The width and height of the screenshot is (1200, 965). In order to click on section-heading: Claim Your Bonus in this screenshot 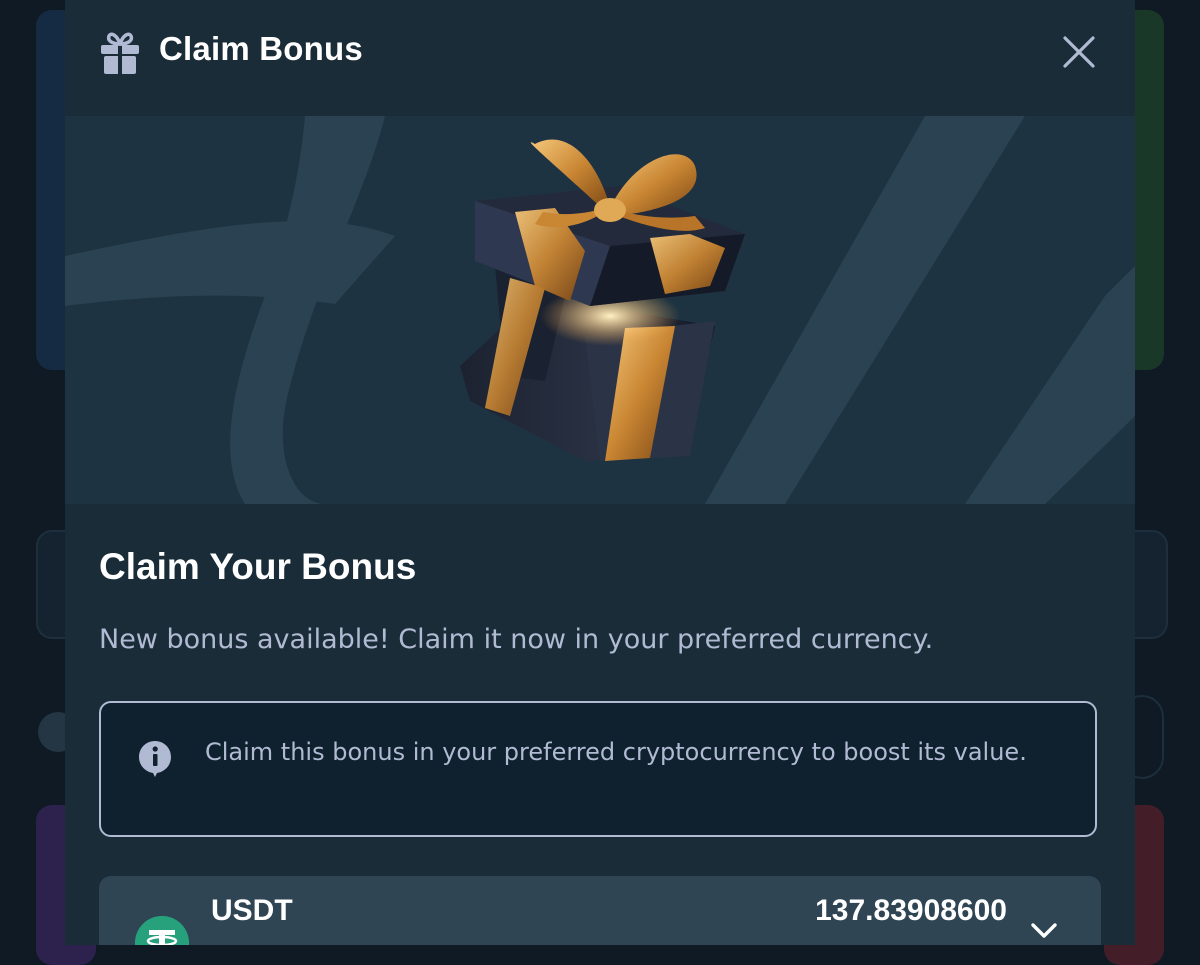, I will do `click(258, 566)`.